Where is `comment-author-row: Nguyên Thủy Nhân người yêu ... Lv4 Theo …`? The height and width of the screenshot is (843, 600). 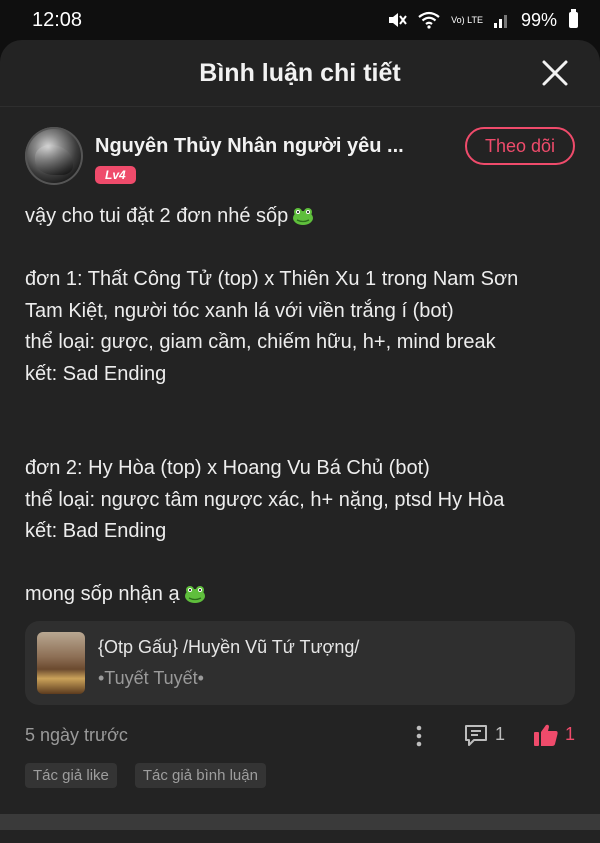 comment-author-row: Nguyên Thủy Nhân người yêu ... Lv4 Theo … is located at coordinates (300, 156).